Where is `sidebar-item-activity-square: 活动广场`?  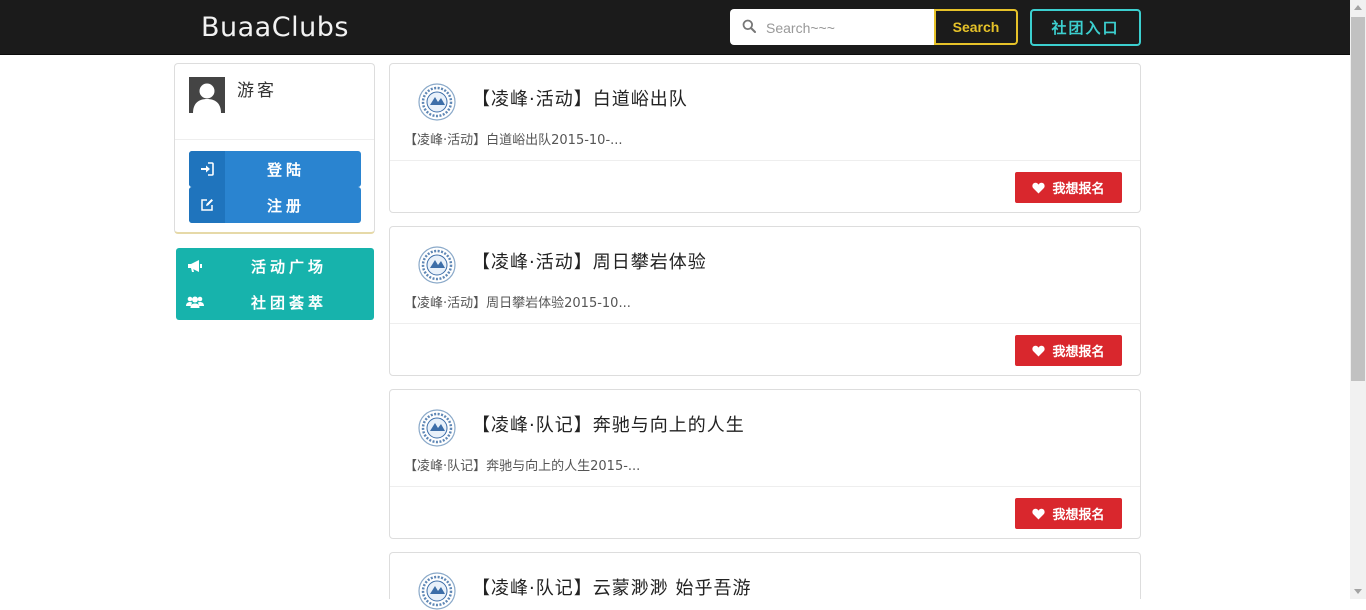
sidebar-item-activity-square: 活动广场 is located at coordinates (275, 266).